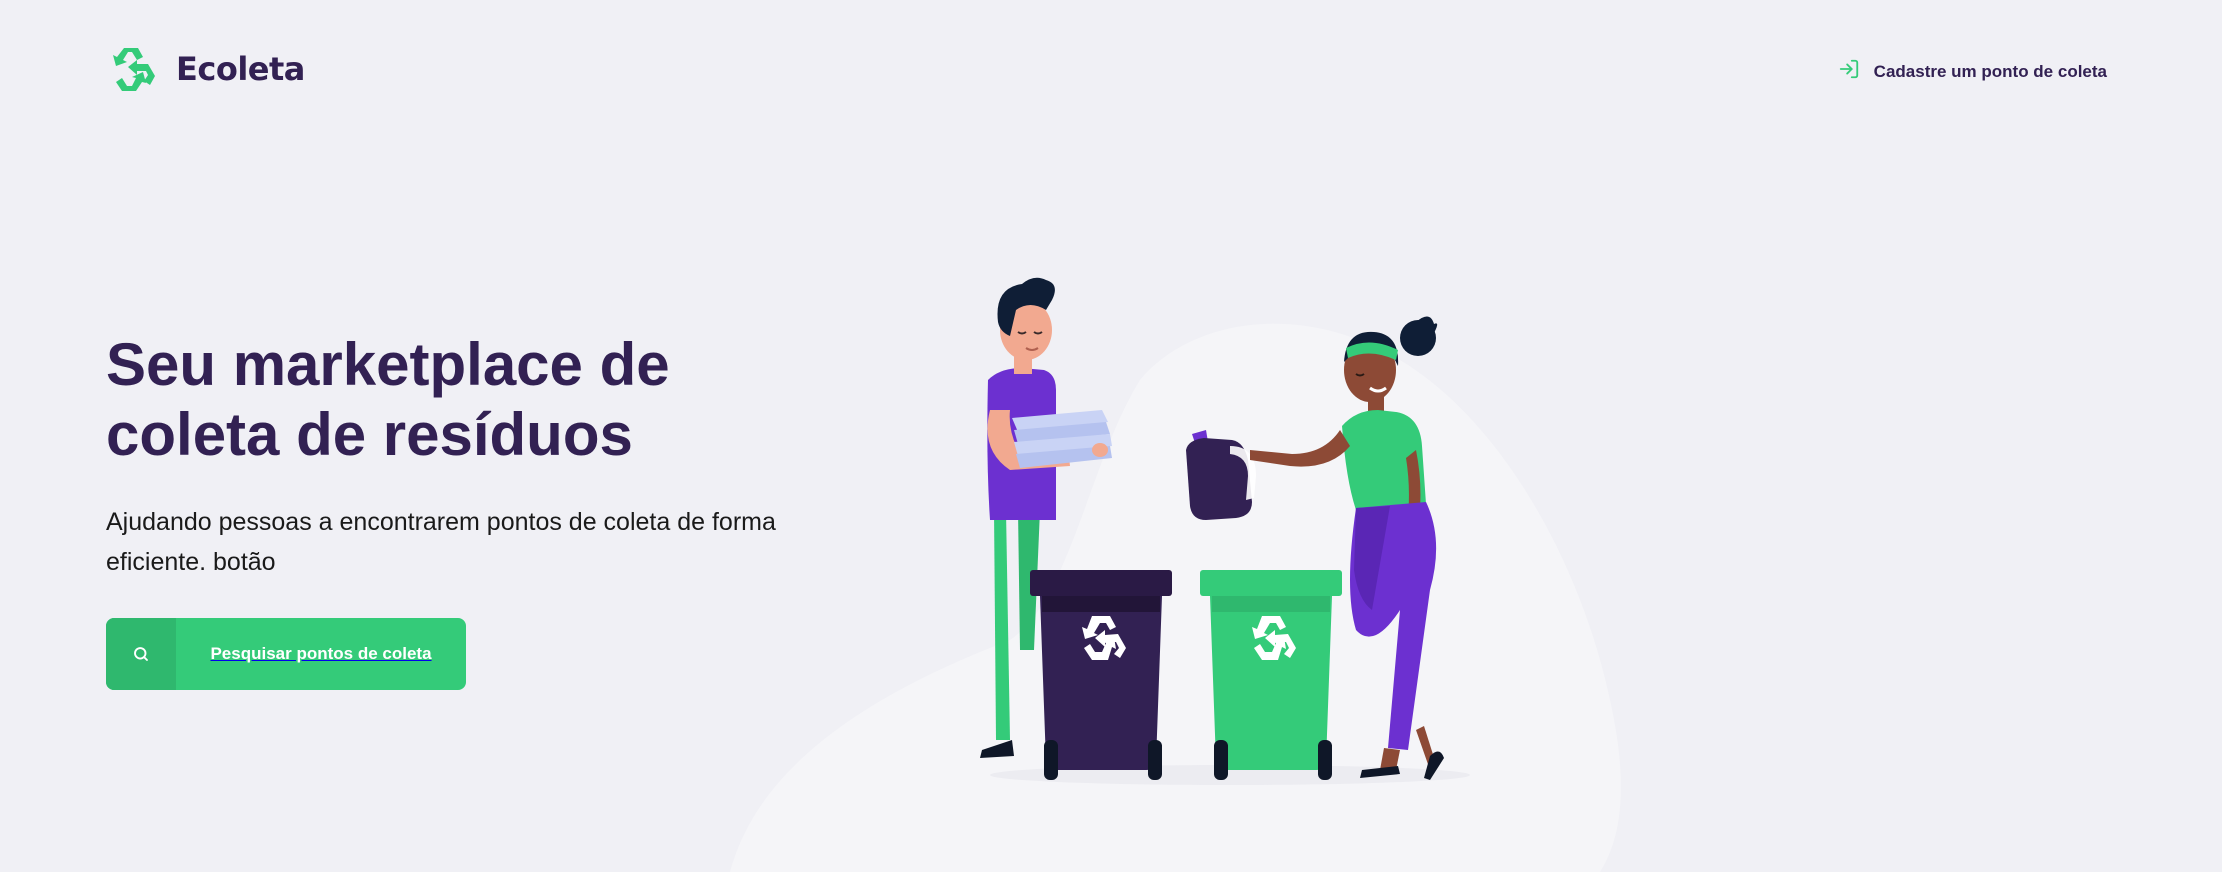 The width and height of the screenshot is (2222, 872). I want to click on hero-title: Seu marketplace de coleta de resíduos, so click(388, 399).